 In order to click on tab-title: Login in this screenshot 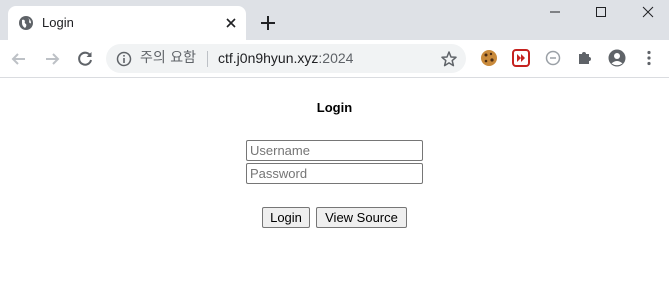, I will do `click(58, 22)`.